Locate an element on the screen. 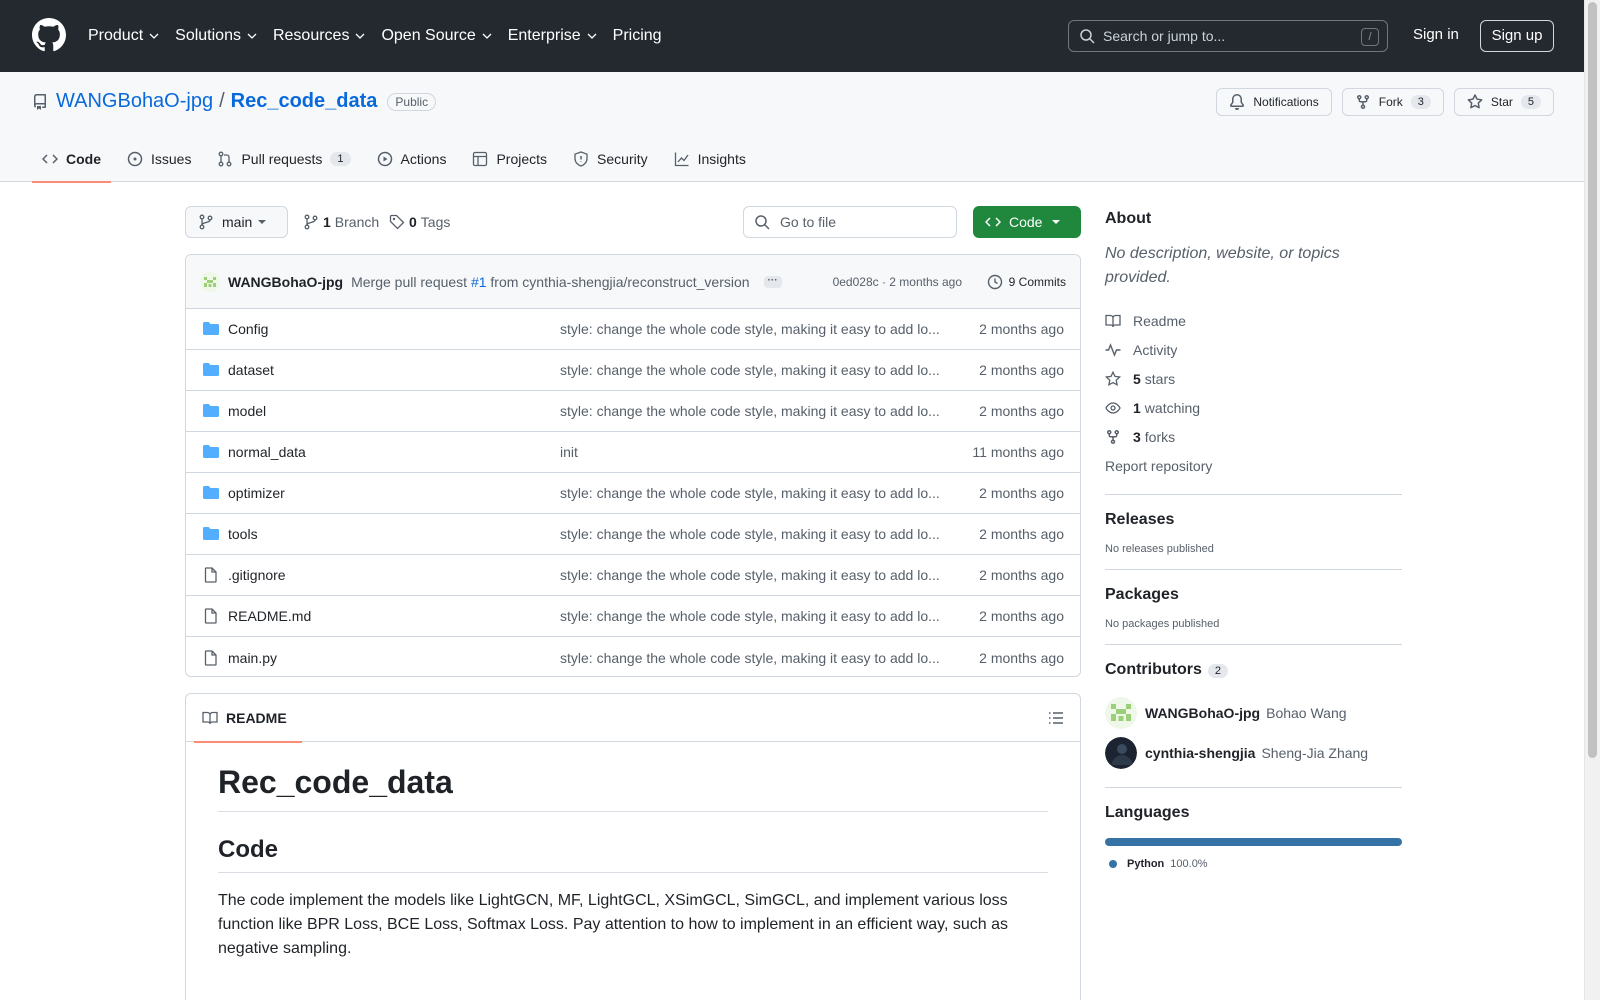 This screenshot has height=1000, width=1600. repo-name-link: Rec_code_data is located at coordinates (304, 101).